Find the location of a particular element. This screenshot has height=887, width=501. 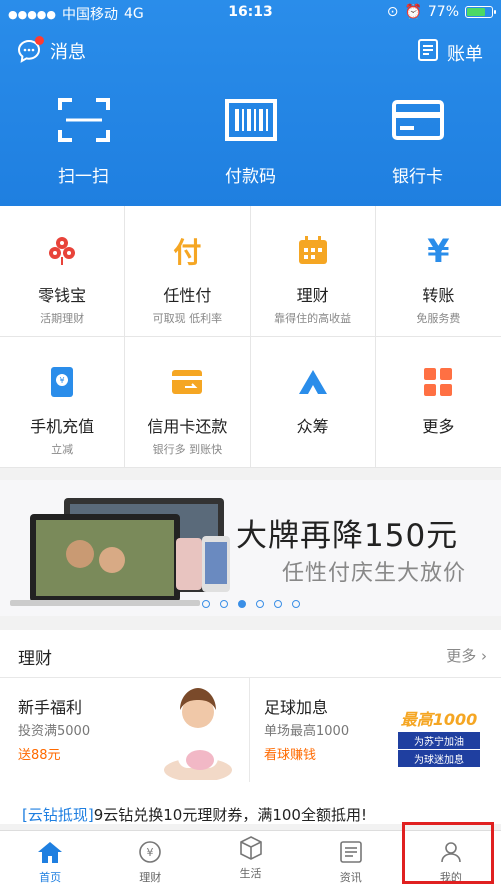

card-highlight: 送88元 is located at coordinates (39, 755).